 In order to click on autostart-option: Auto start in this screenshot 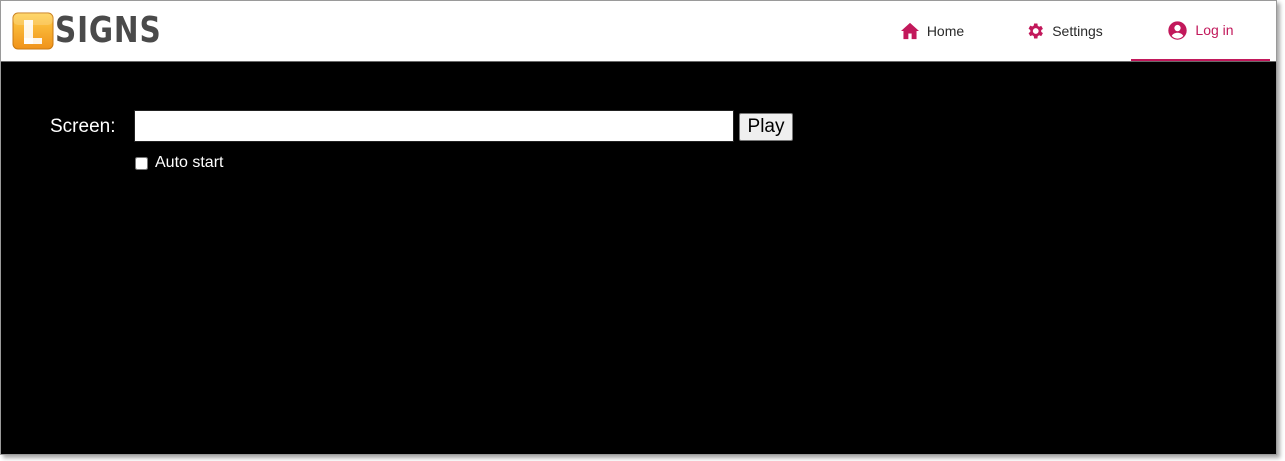, I will do `click(179, 163)`.